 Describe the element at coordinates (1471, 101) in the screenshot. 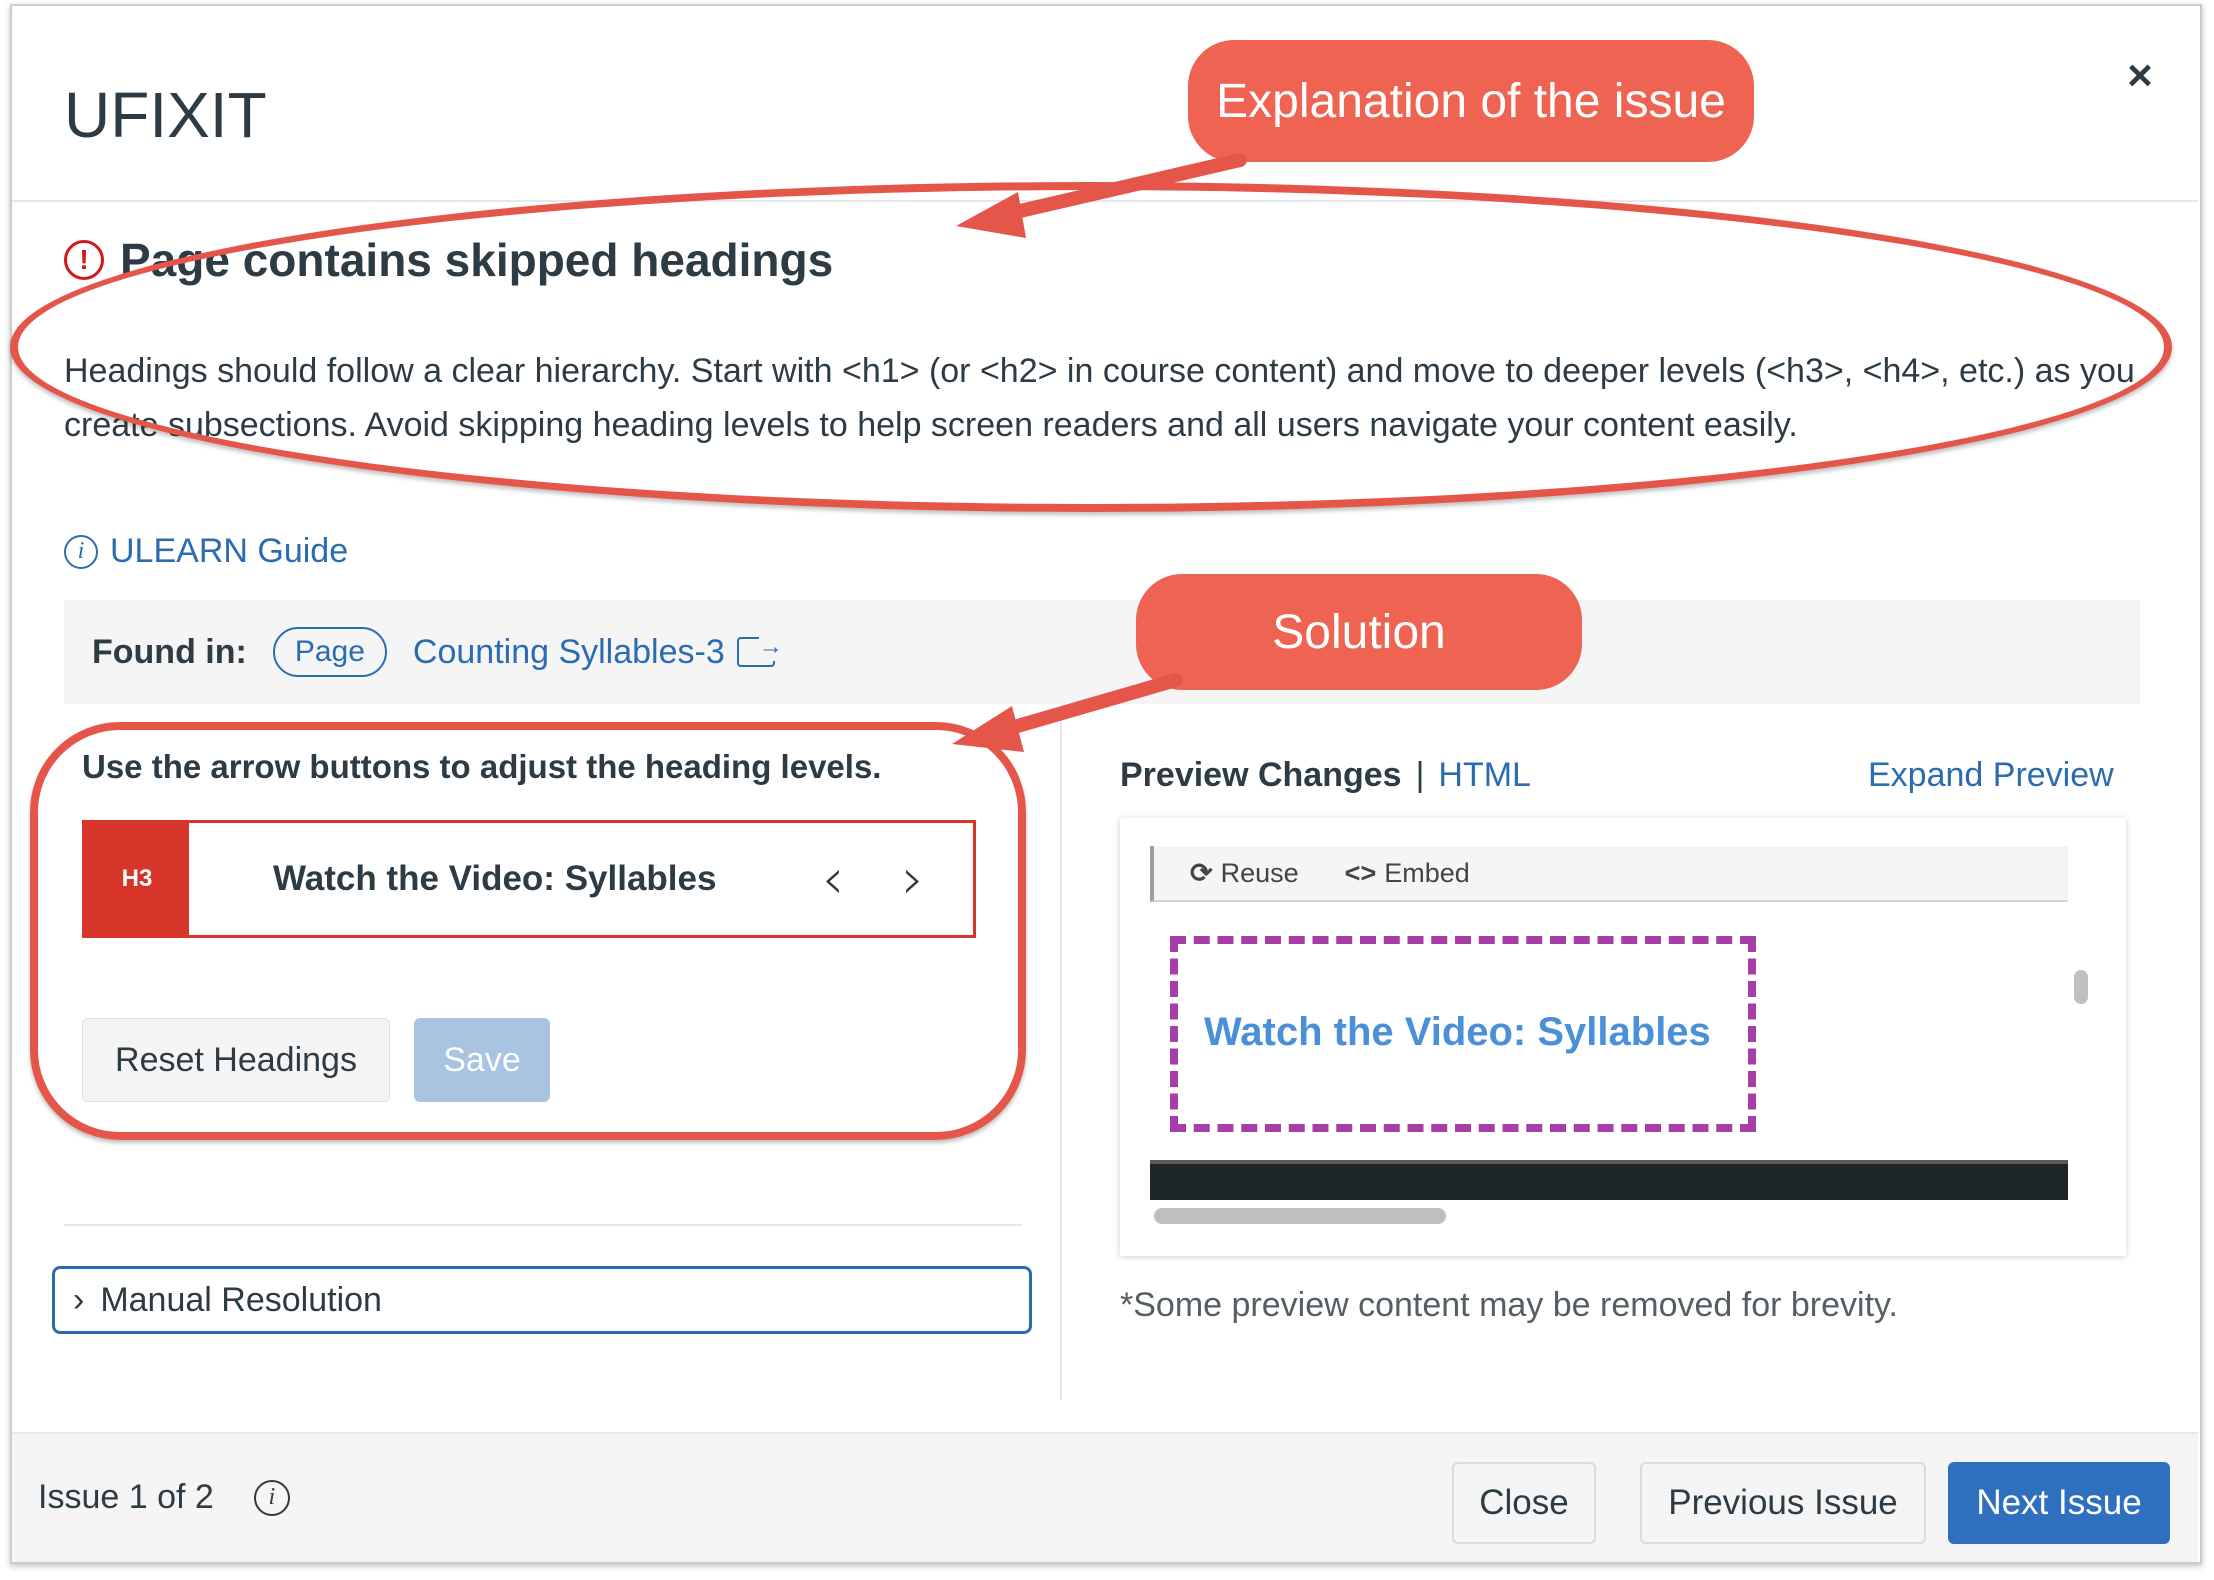

I see `callout-explanation: Explanation of the issue` at that location.